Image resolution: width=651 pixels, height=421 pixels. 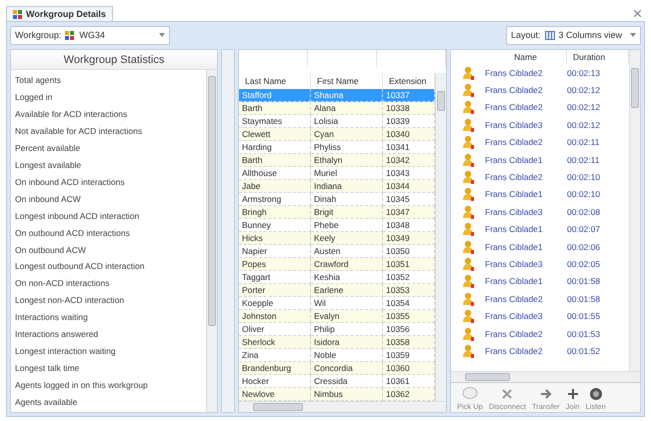 I want to click on close-icon, so click(x=637, y=13).